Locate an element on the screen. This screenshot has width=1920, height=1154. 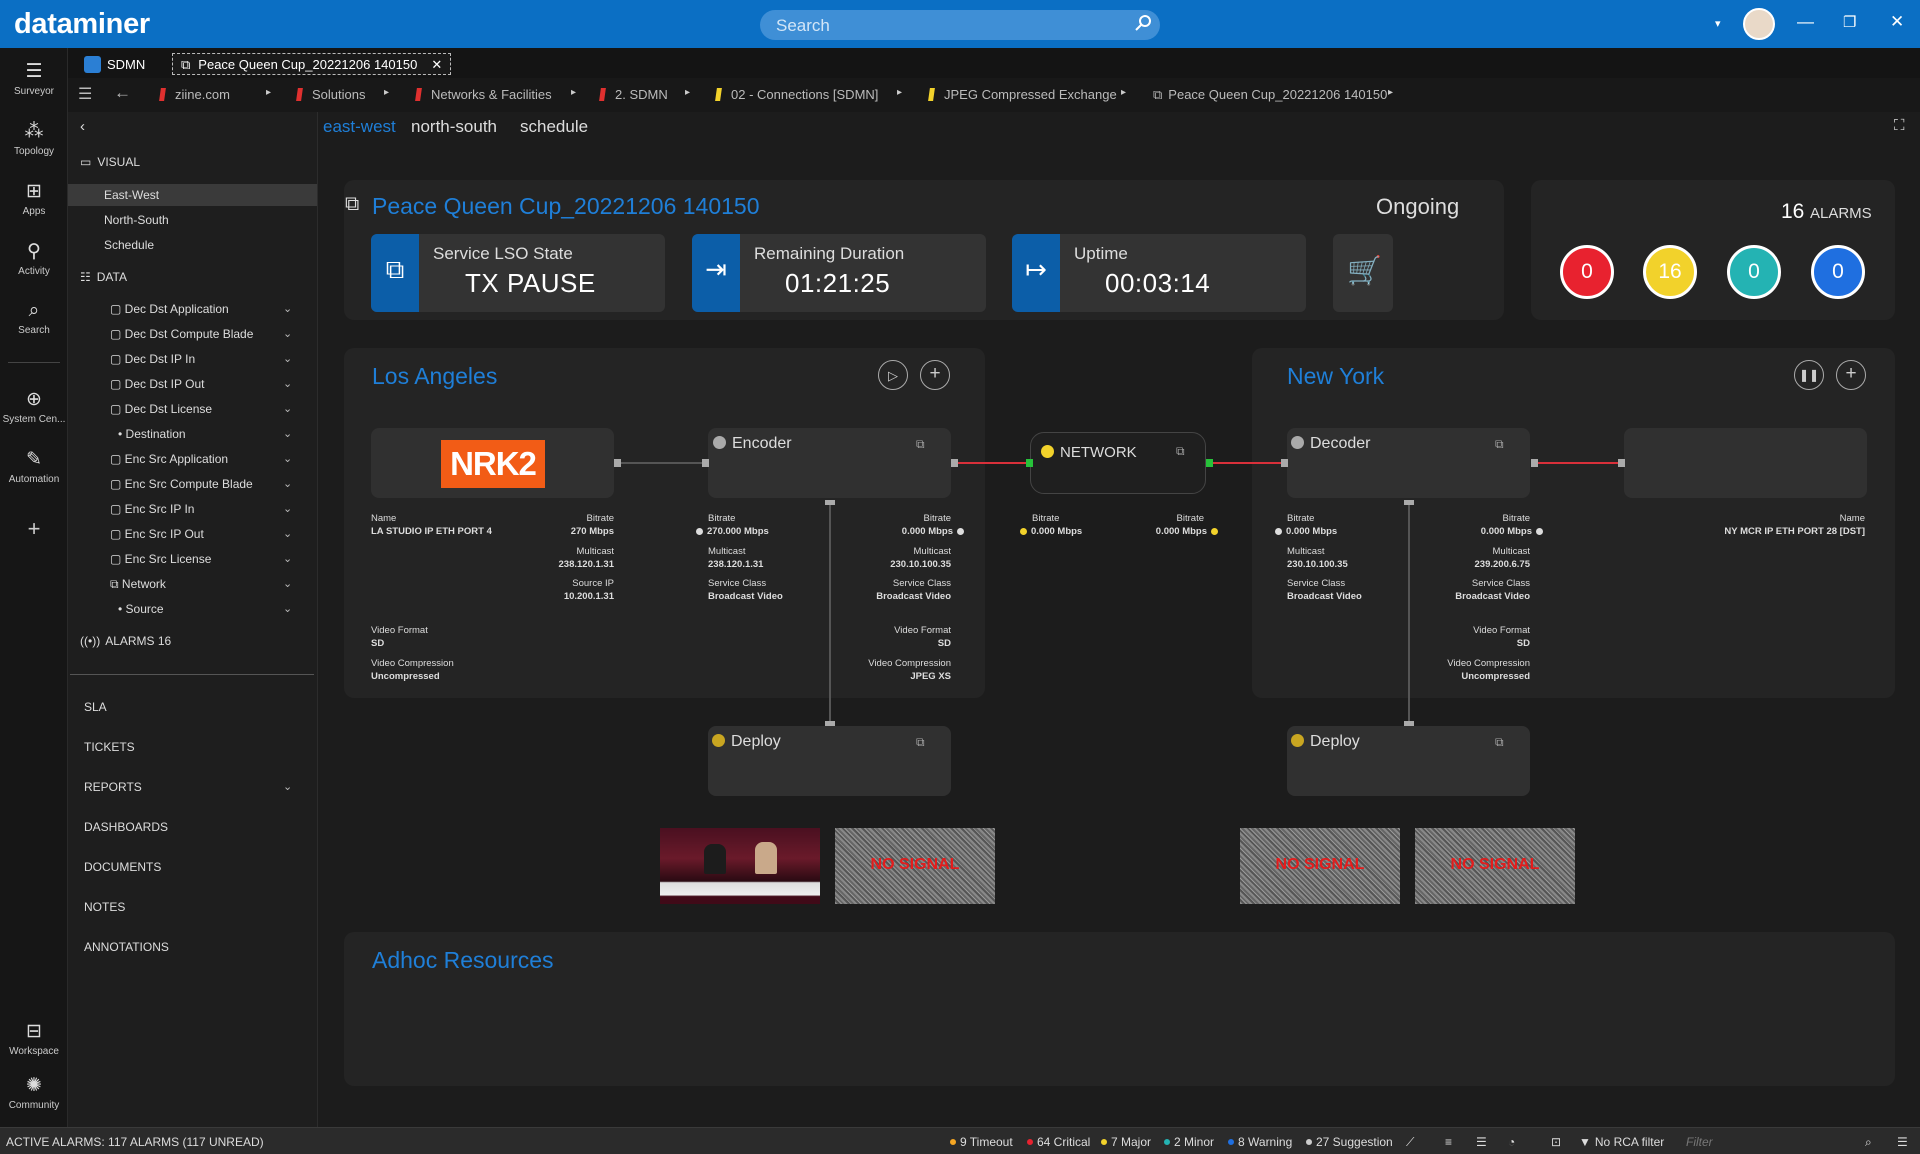
data-item: ▢ Enc Src Compute Blade is located at coordinates (181, 484).